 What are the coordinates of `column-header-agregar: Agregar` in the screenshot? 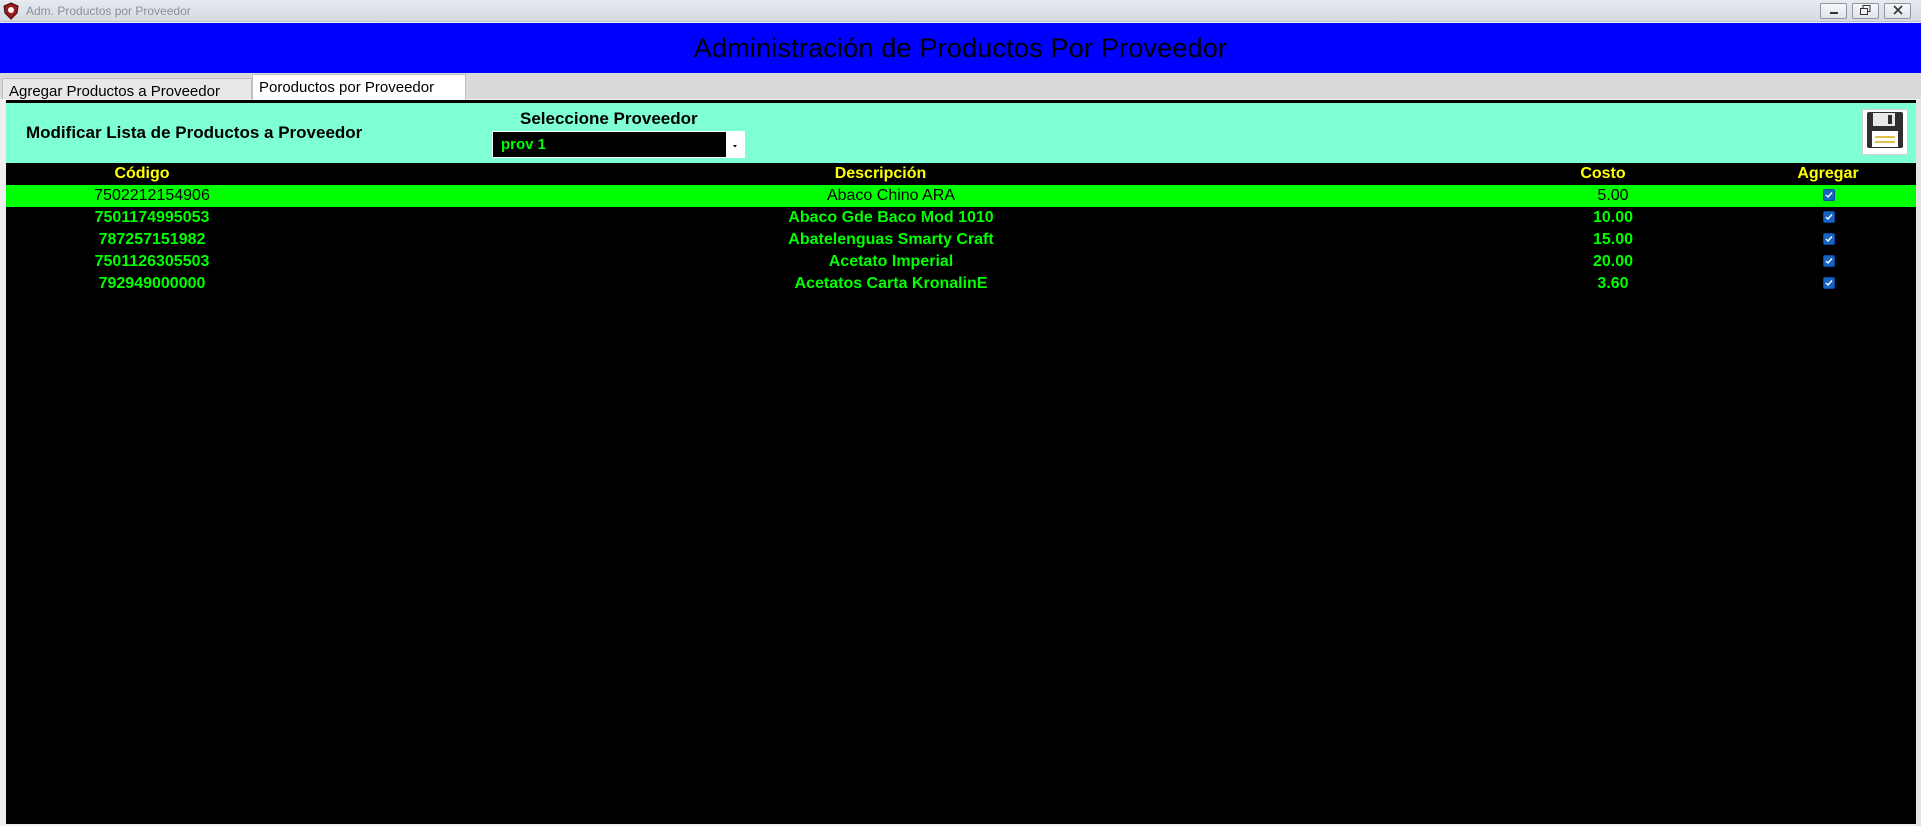 It's located at (1822, 174).